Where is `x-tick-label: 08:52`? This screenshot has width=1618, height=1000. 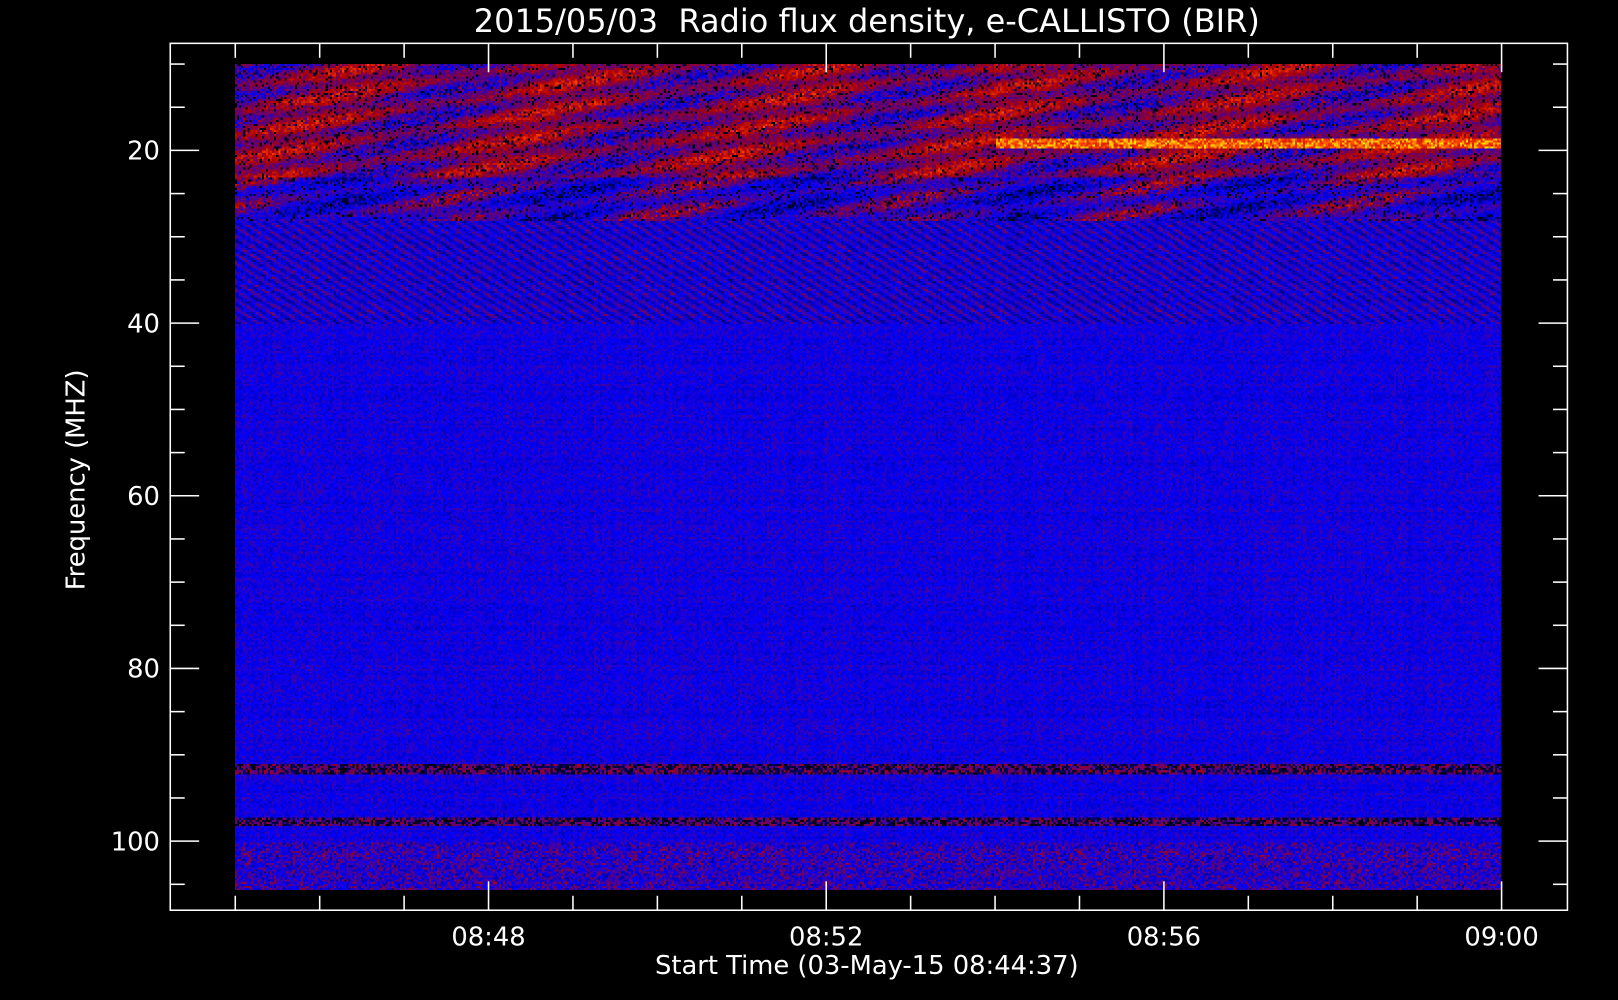 x-tick-label: 08:52 is located at coordinates (826, 937).